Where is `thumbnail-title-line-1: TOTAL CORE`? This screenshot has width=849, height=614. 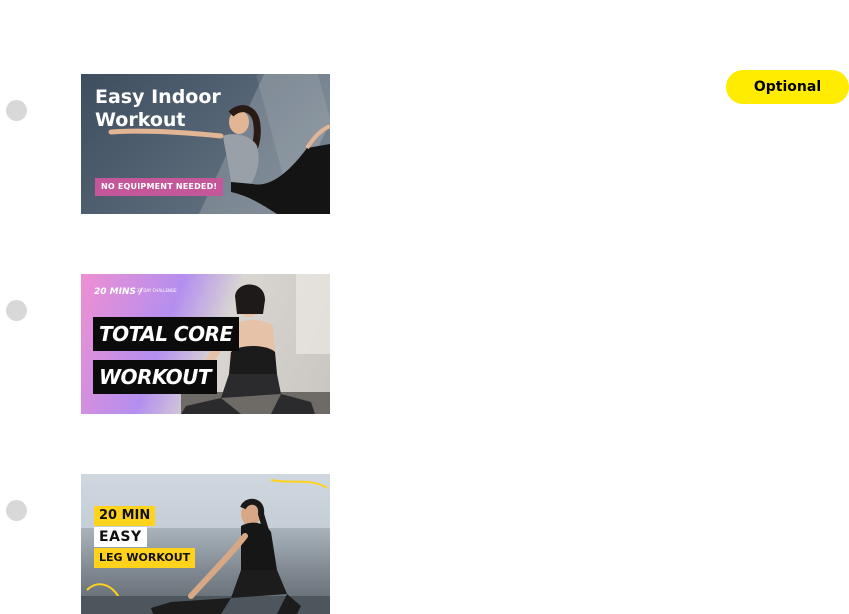
thumbnail-title-line-1: TOTAL CORE is located at coordinates (166, 334).